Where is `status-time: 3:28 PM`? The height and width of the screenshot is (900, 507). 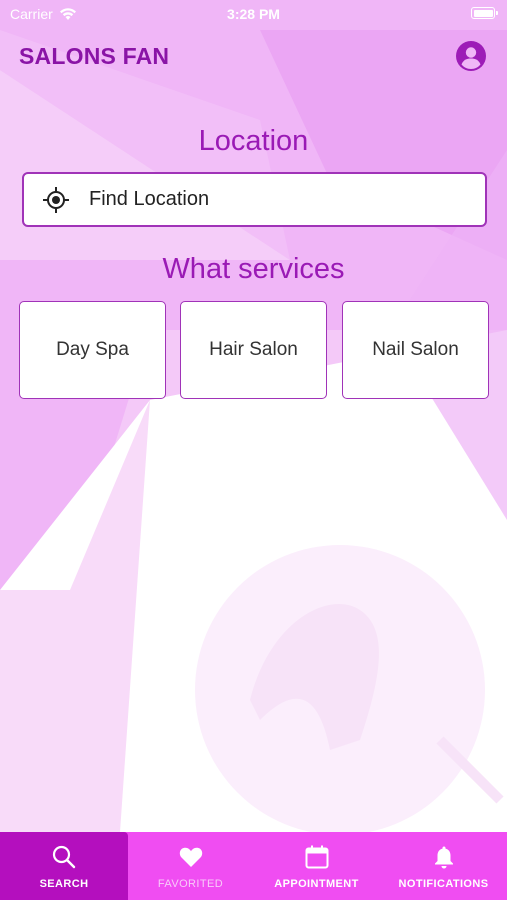
status-time: 3:28 PM is located at coordinates (253, 14).